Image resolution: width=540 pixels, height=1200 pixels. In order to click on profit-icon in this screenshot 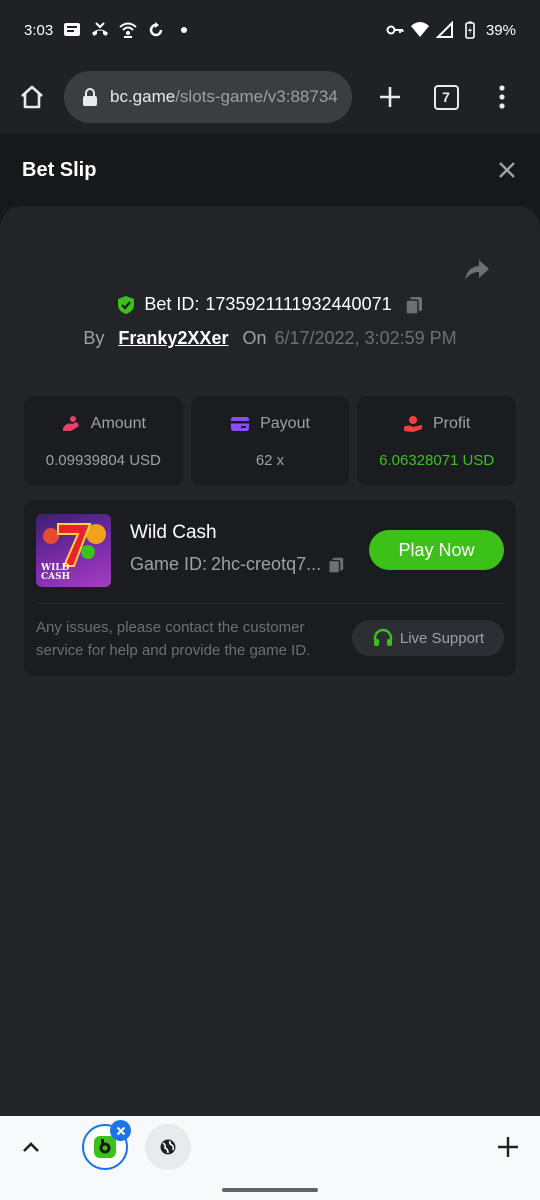, I will do `click(413, 423)`.